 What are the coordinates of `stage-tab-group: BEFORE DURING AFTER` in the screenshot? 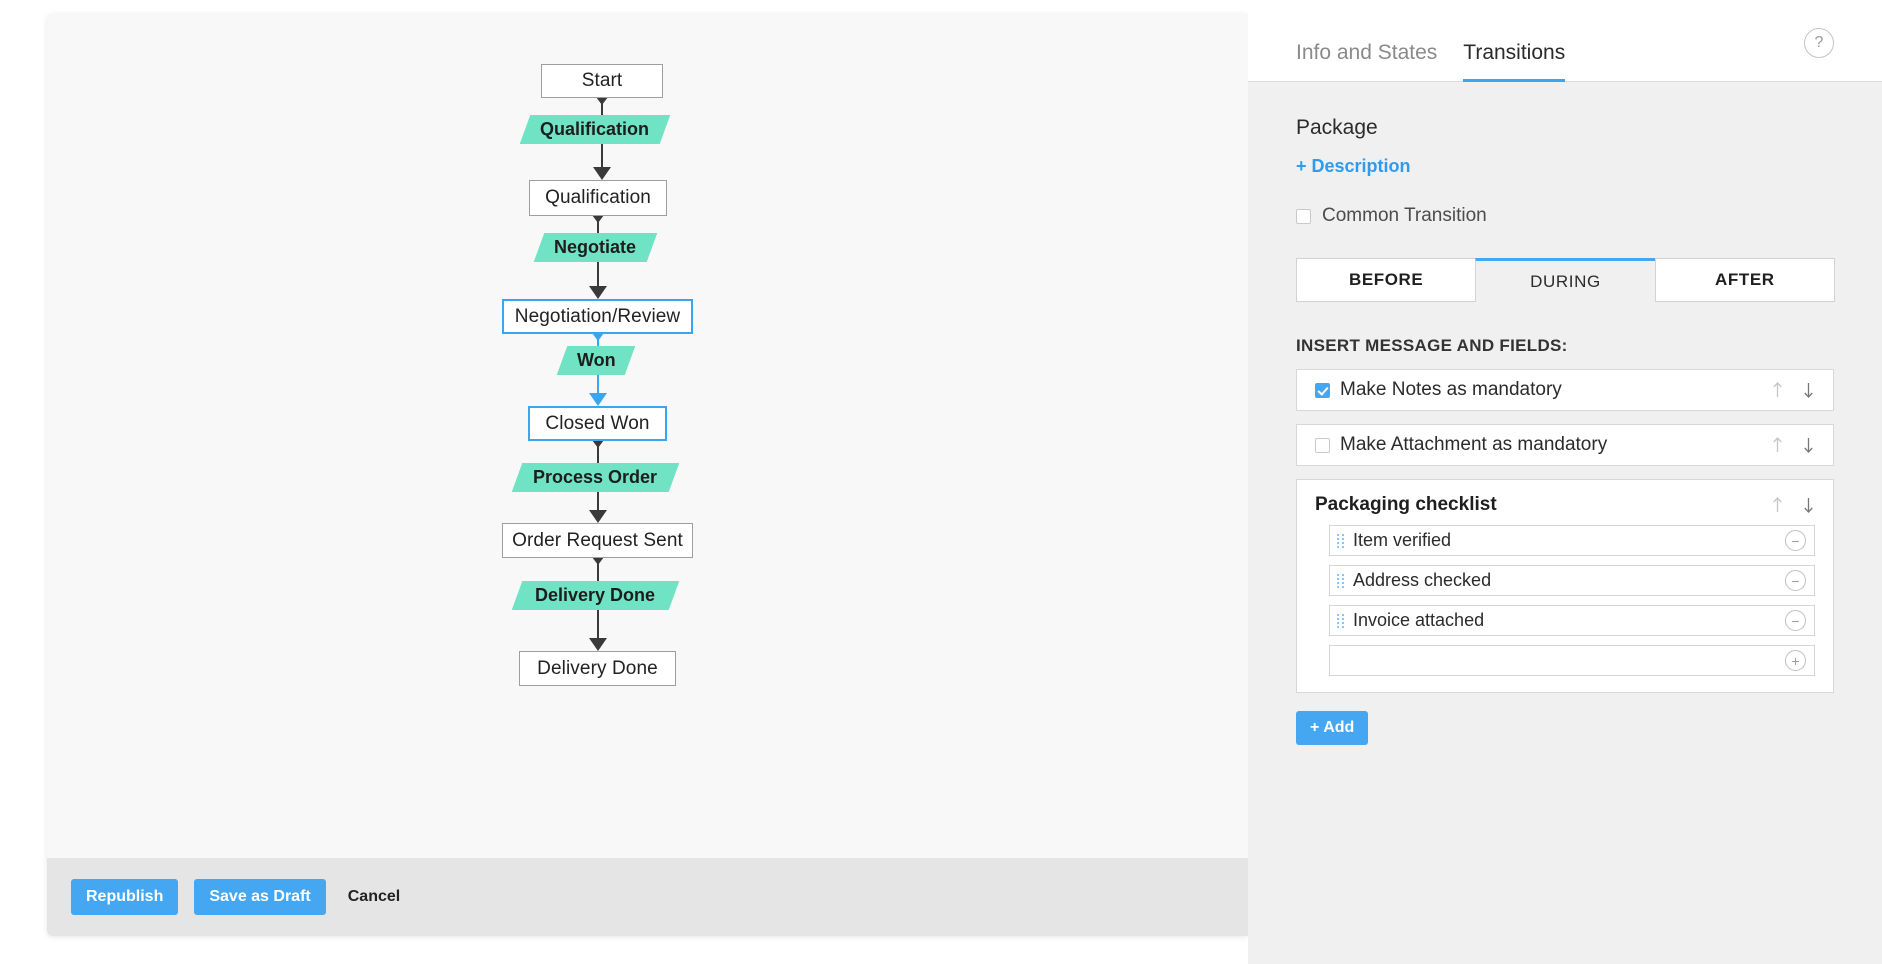 It's located at (1565, 280).